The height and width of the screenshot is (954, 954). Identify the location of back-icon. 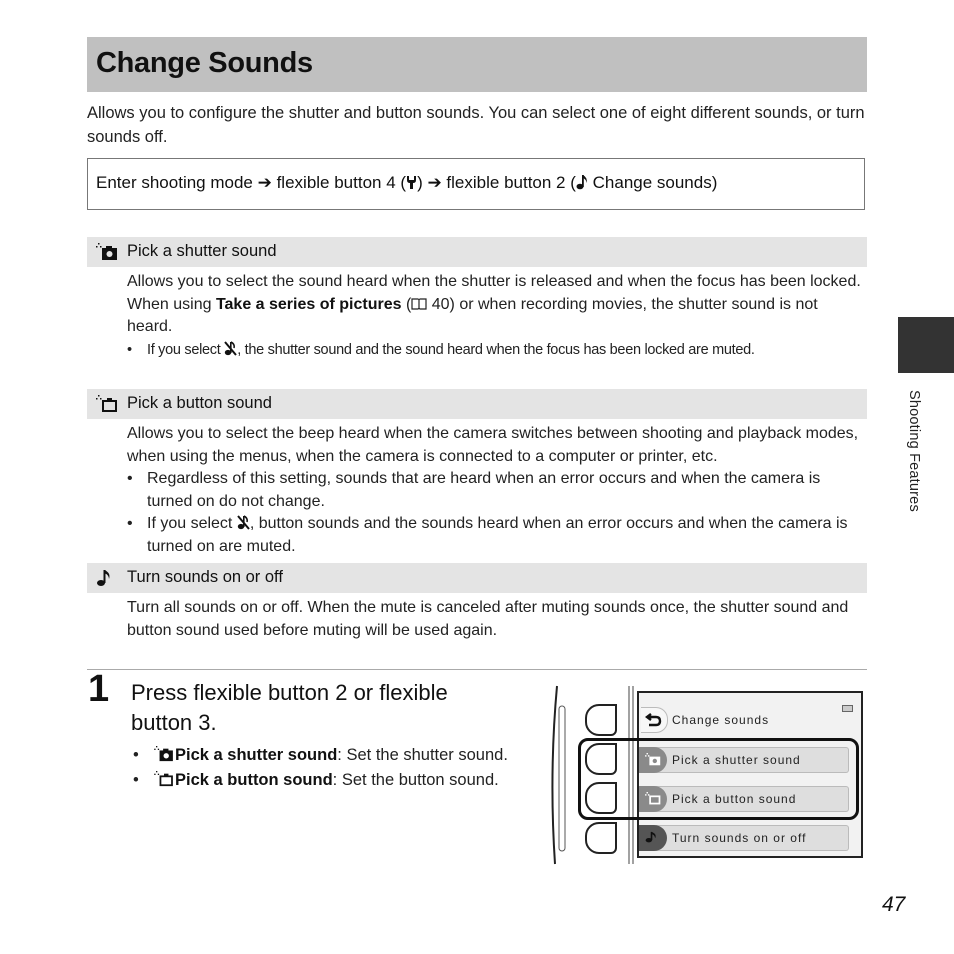
(653, 720).